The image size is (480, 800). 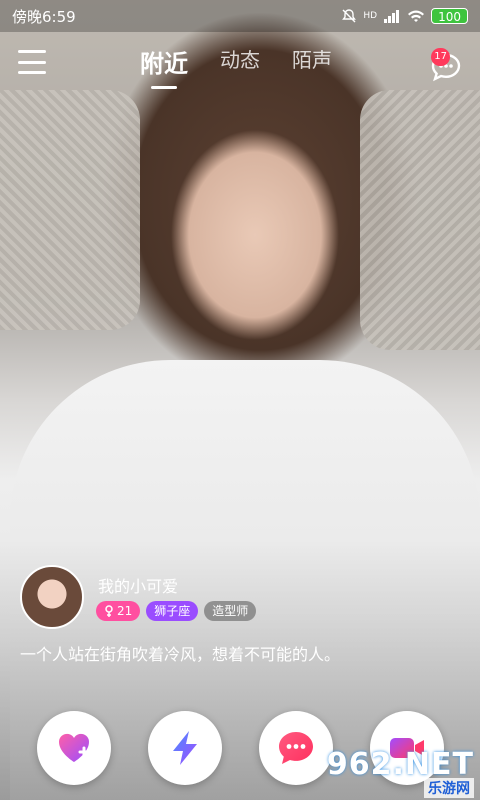 I want to click on avatar, so click(x=52, y=597).